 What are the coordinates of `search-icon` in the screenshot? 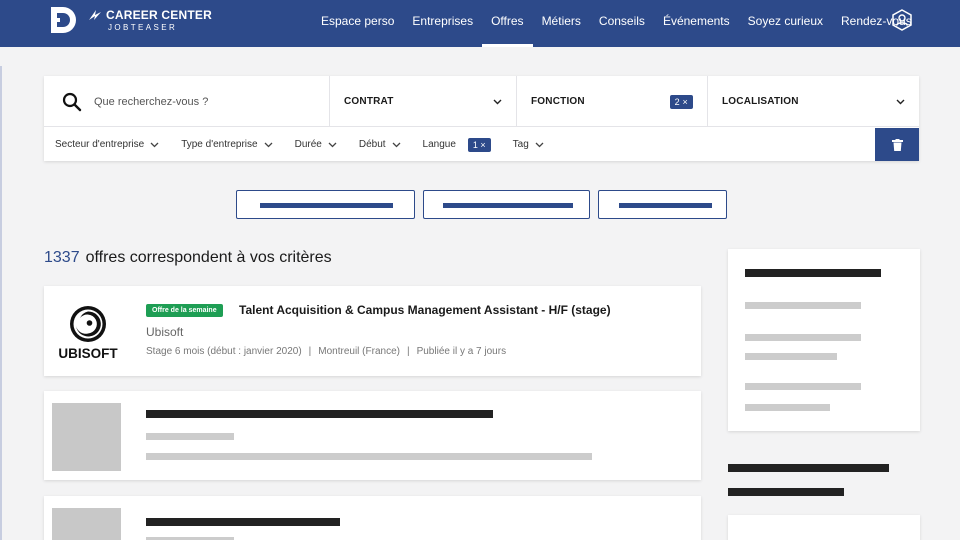 It's located at (72, 101).